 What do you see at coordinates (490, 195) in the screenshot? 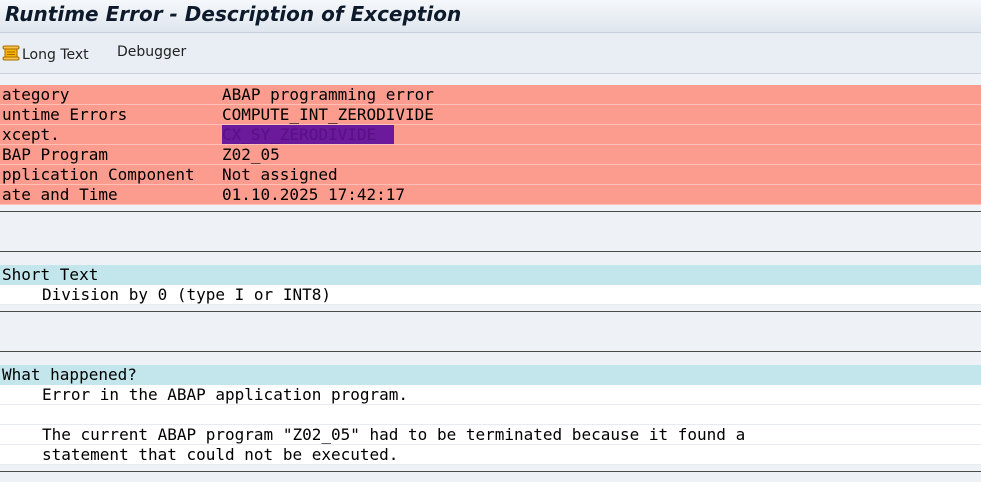
I see `header-row-date-time: ate and Time 01.10.2025 17:42:17` at bounding box center [490, 195].